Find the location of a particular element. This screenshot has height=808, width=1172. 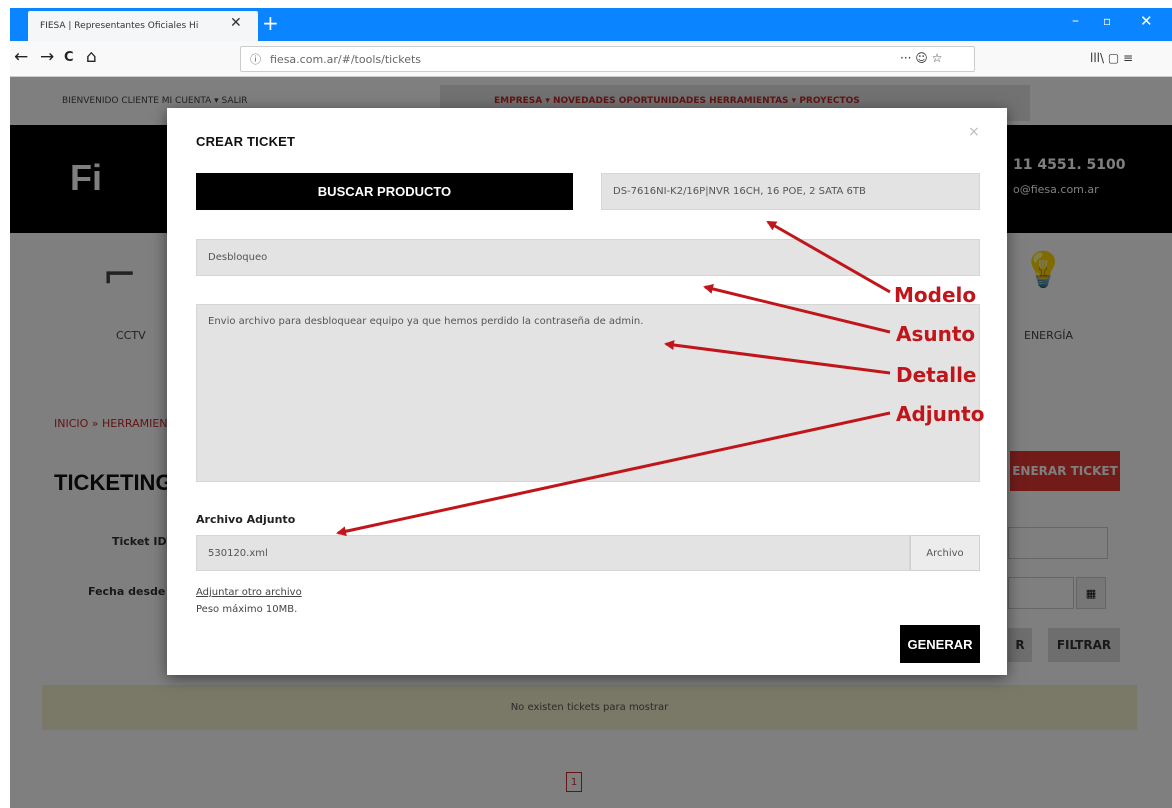

page-actions-icons: ··· ☺ ☆ is located at coordinates (921, 58).